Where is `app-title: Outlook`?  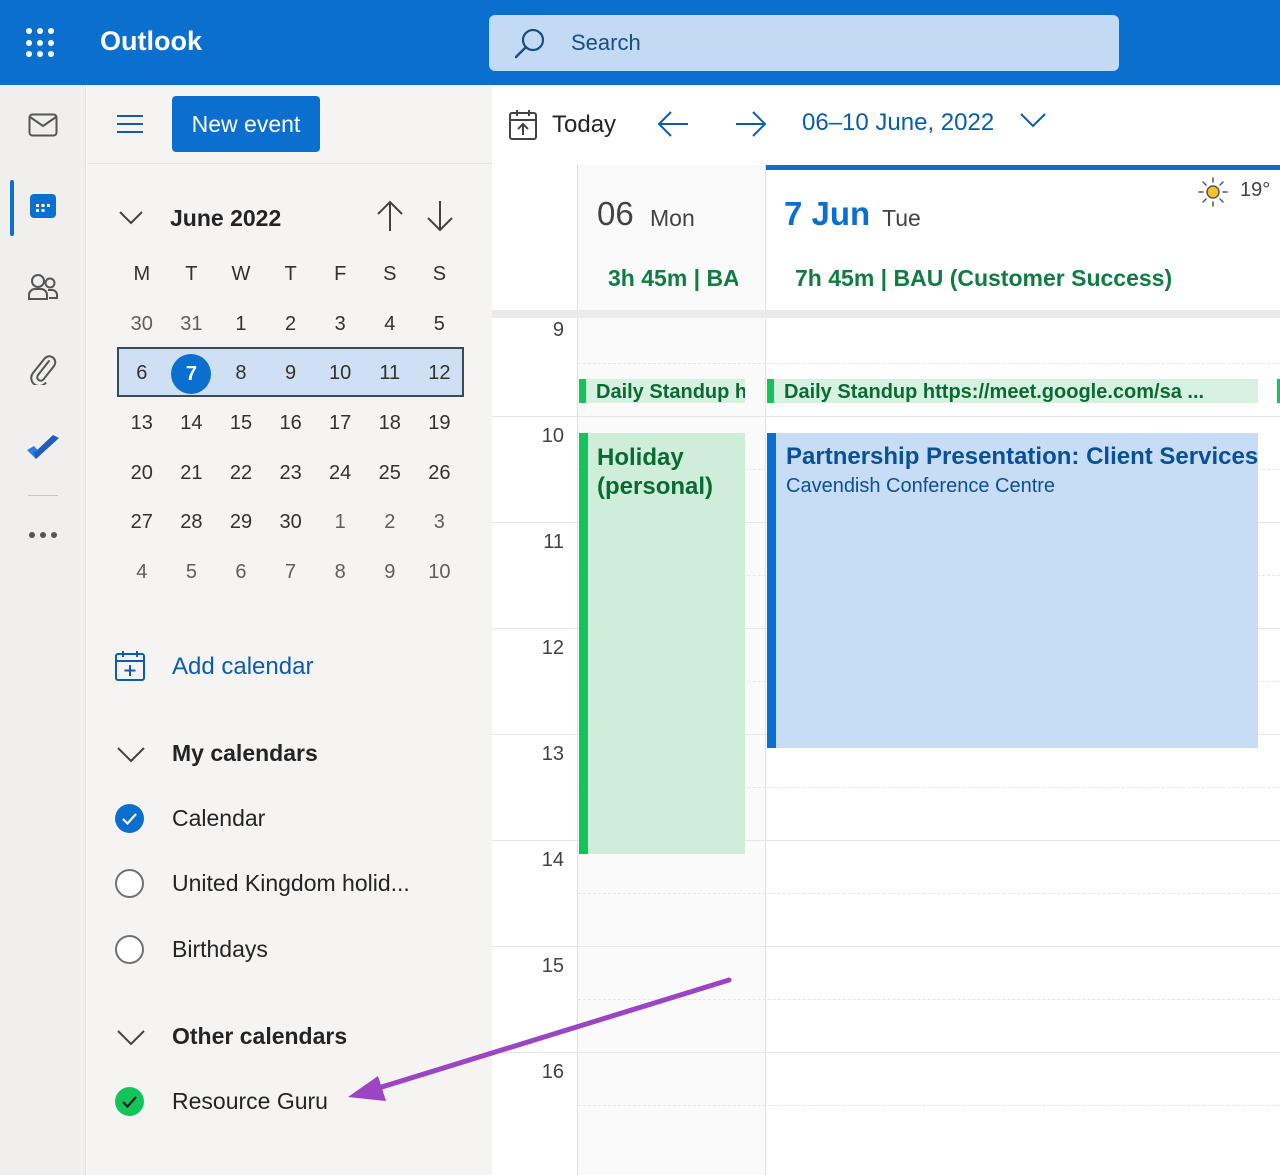
app-title: Outlook is located at coordinates (151, 41).